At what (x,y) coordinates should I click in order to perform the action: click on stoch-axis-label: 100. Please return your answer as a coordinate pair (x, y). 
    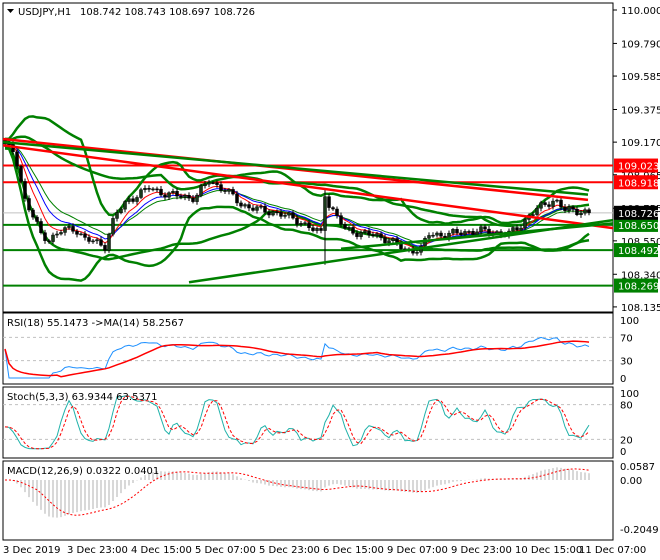
    Looking at the image, I should click on (629, 394).